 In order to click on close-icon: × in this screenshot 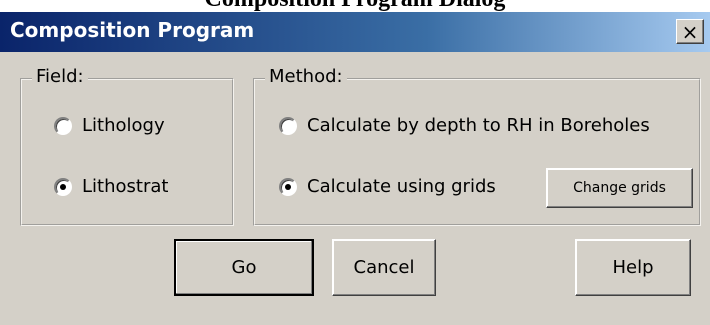, I will do `click(690, 31)`.